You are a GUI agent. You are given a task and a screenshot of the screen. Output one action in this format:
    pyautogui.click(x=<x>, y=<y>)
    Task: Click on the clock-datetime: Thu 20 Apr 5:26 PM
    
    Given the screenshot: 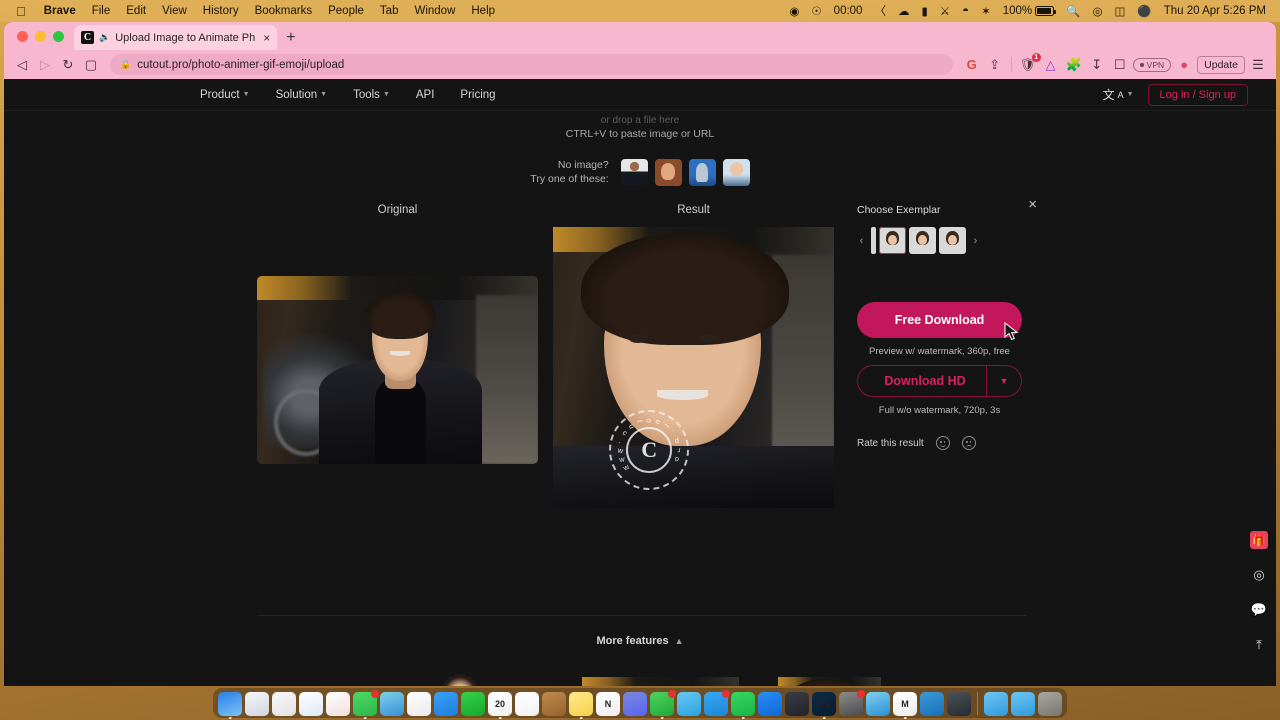 What is the action you would take?
    pyautogui.click(x=1215, y=11)
    